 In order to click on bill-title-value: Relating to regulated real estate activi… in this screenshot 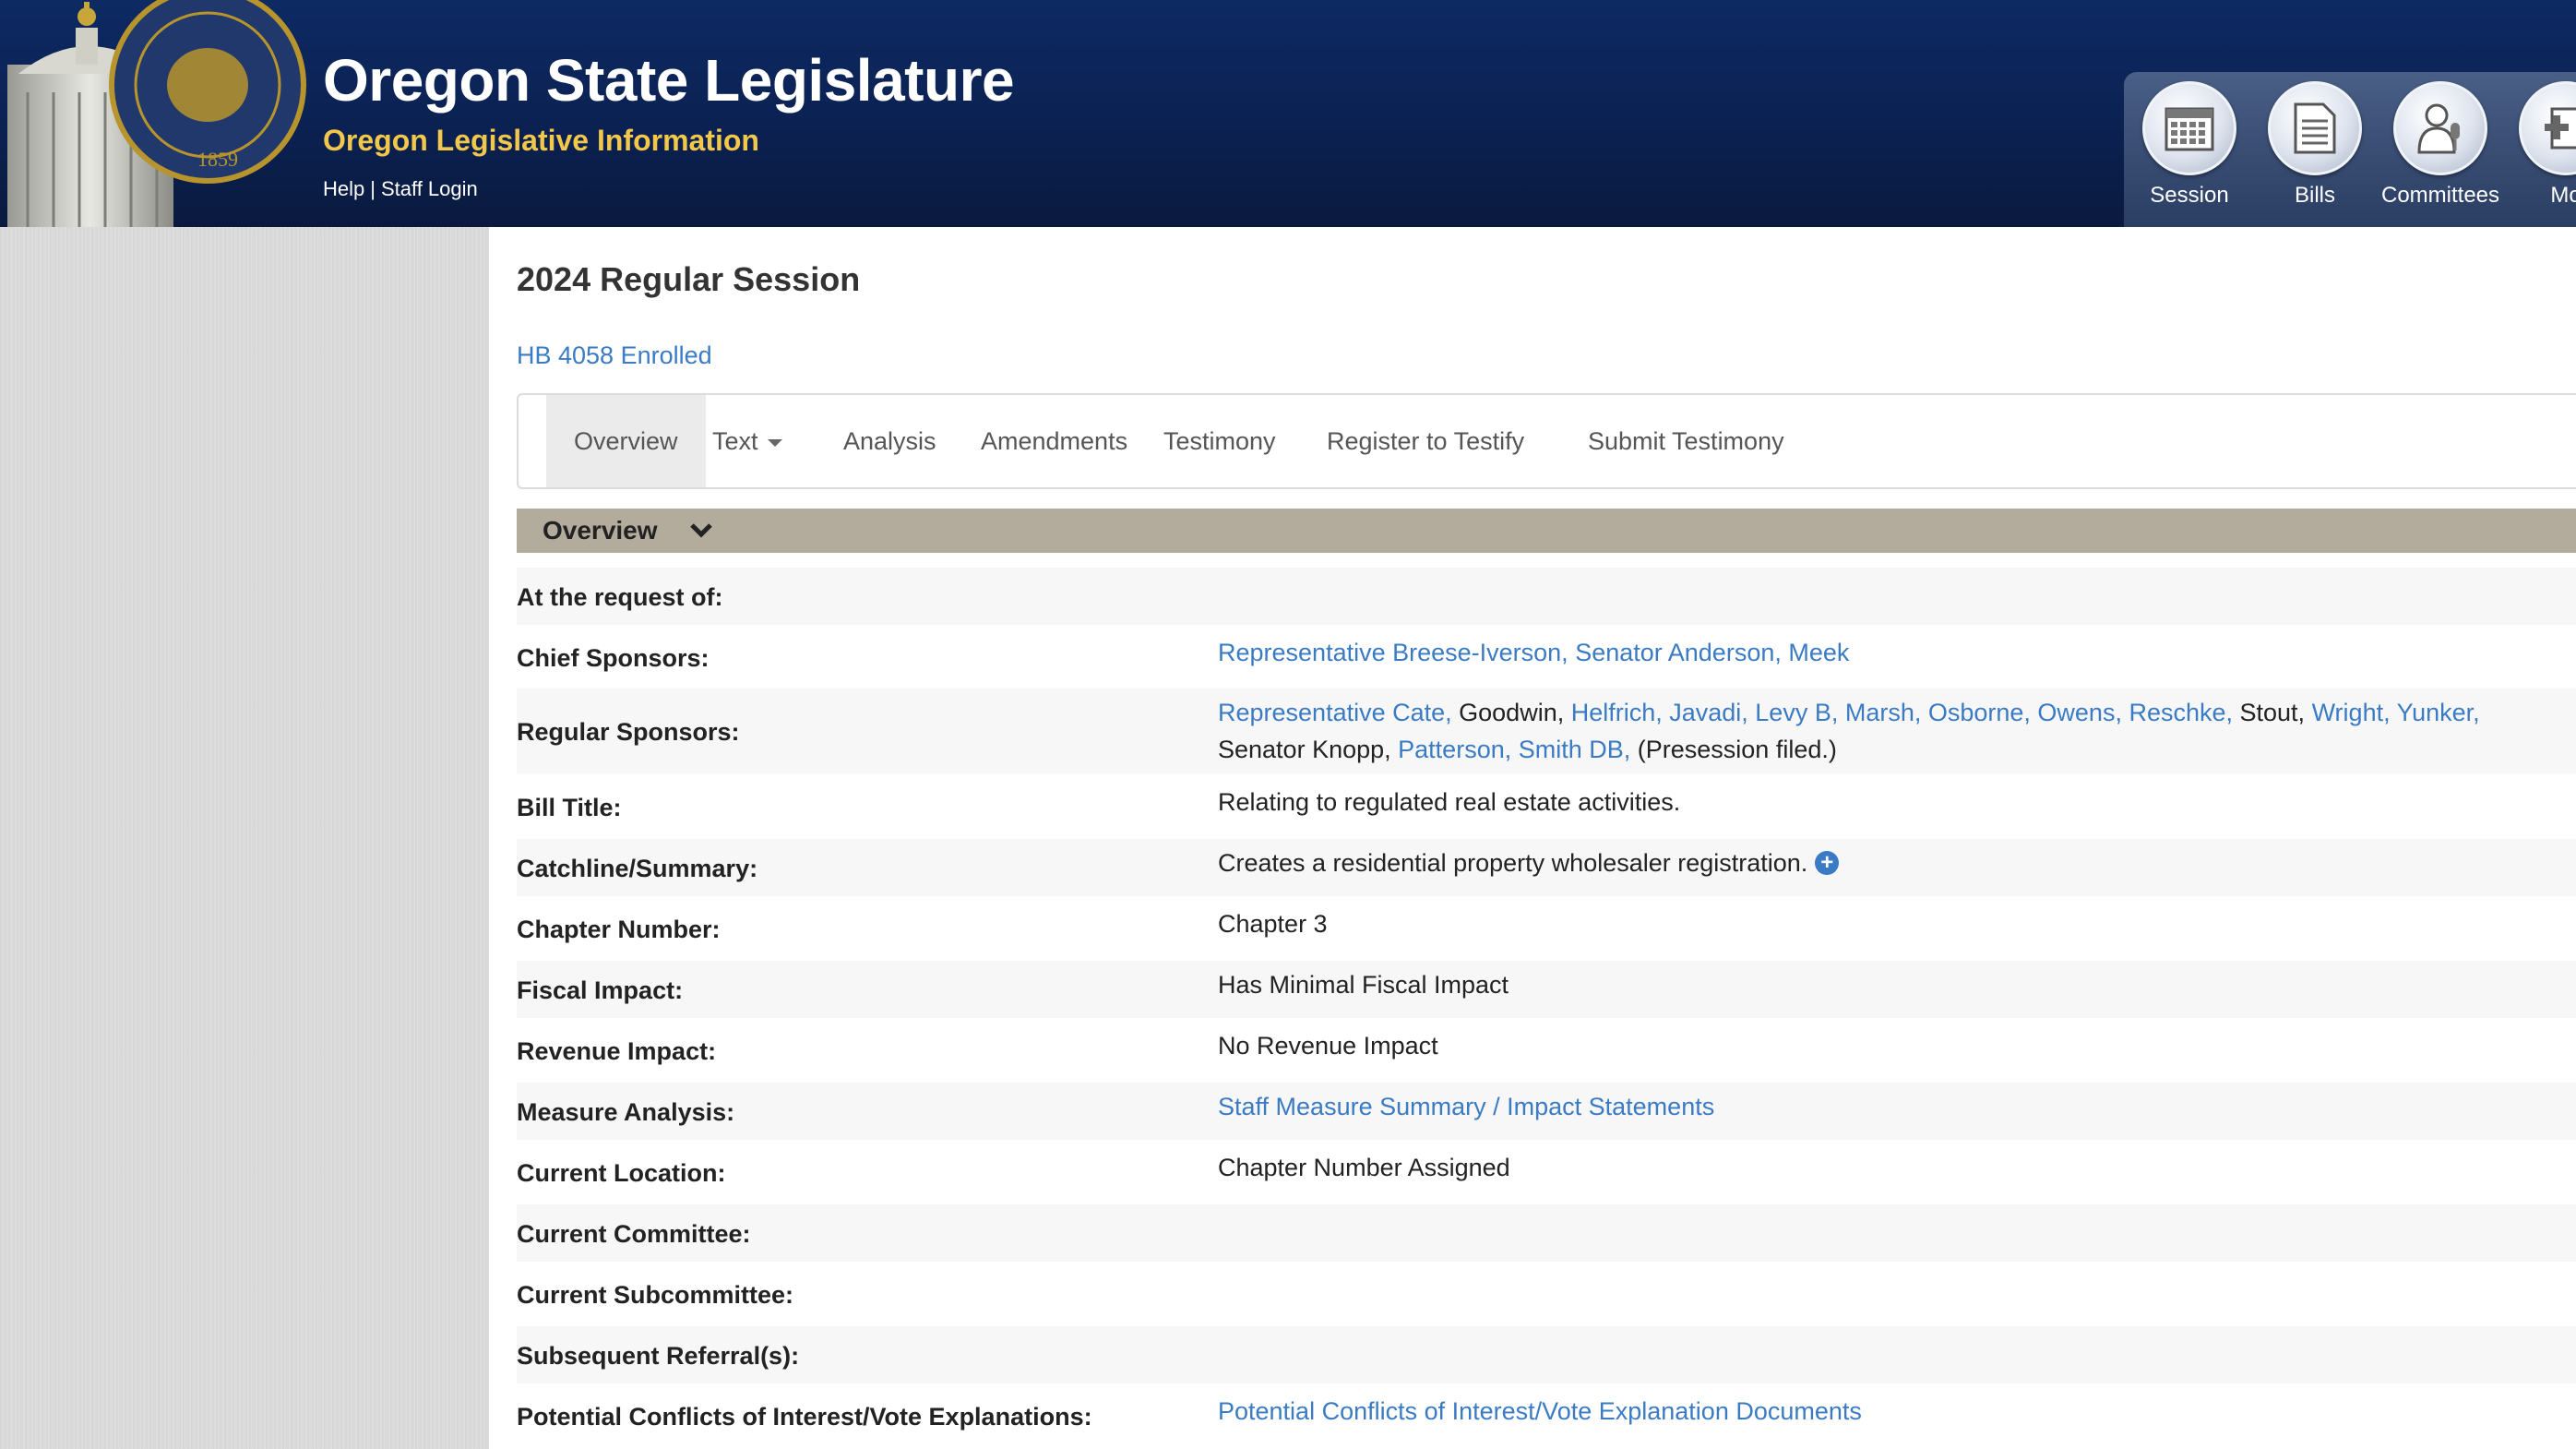, I will do `click(1449, 802)`.